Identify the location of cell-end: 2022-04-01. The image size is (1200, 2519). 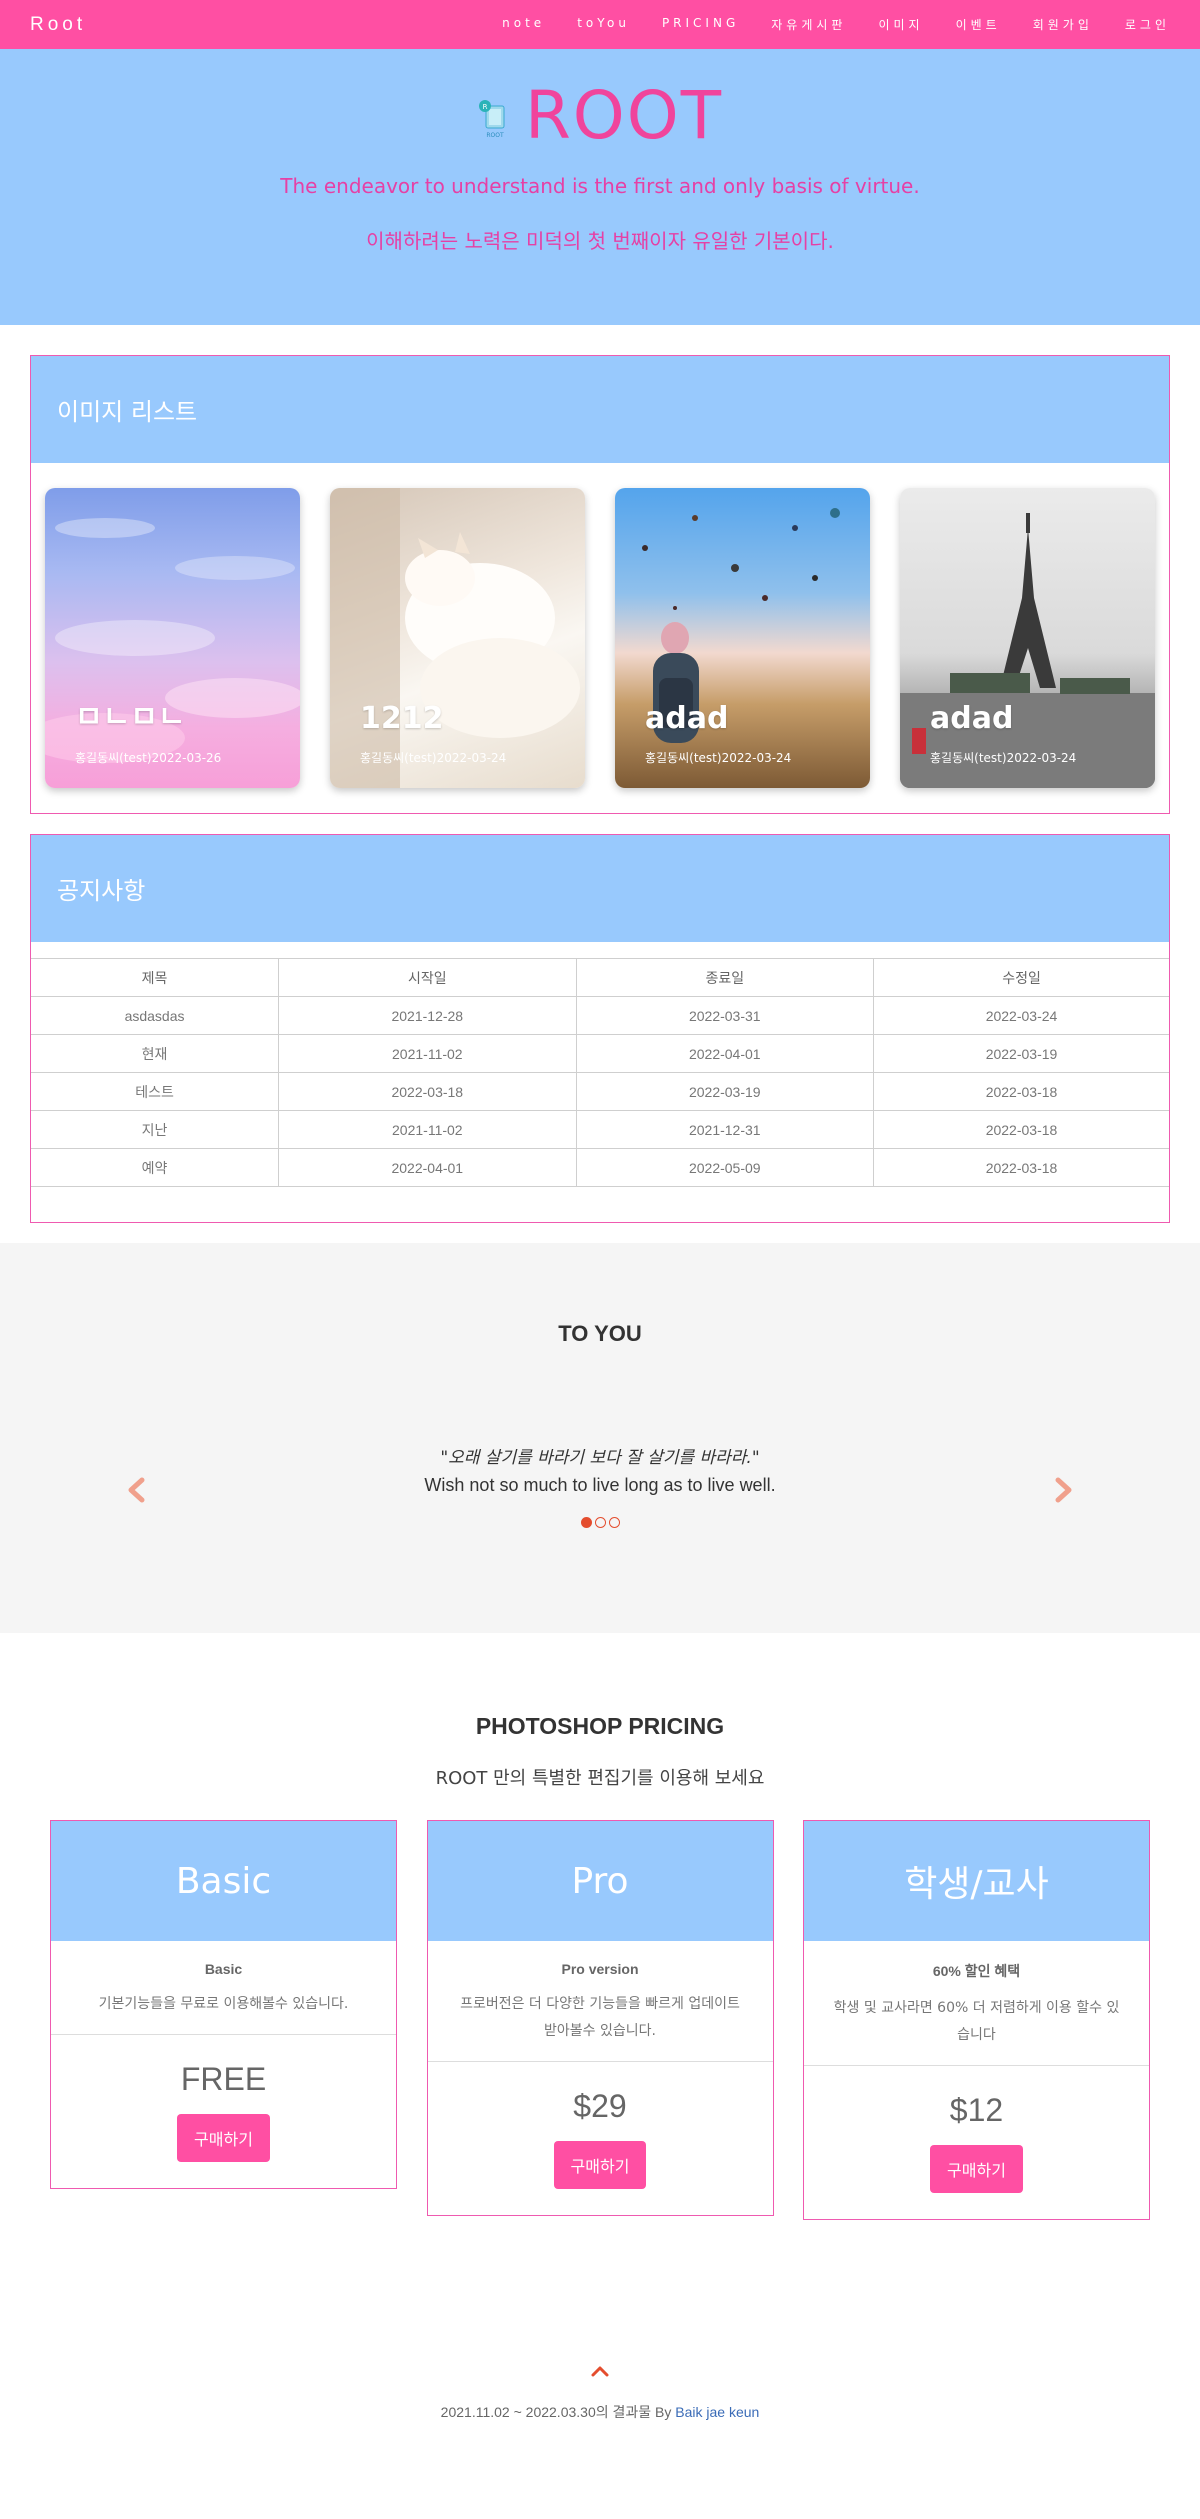
(725, 1053).